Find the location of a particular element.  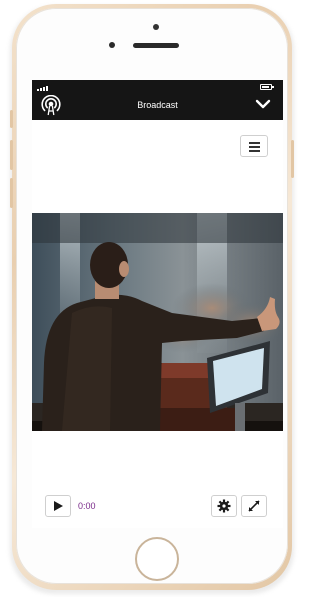

volume-up-button is located at coordinates (11, 155).